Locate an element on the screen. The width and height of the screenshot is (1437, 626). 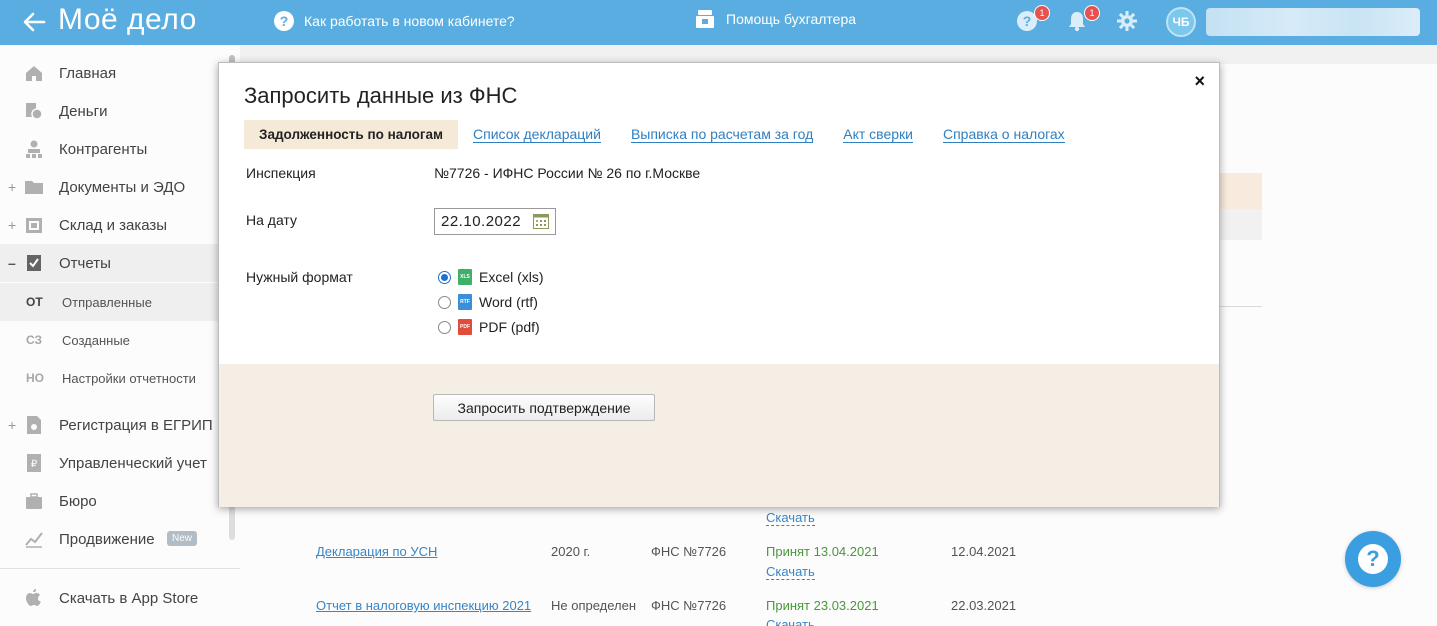
word-file-icon: RTF is located at coordinates (465, 302).